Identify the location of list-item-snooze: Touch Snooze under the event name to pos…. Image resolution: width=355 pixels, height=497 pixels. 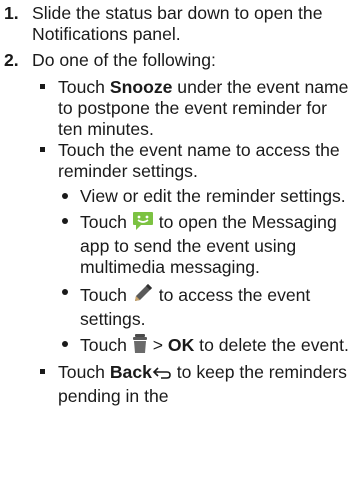
(177, 108).